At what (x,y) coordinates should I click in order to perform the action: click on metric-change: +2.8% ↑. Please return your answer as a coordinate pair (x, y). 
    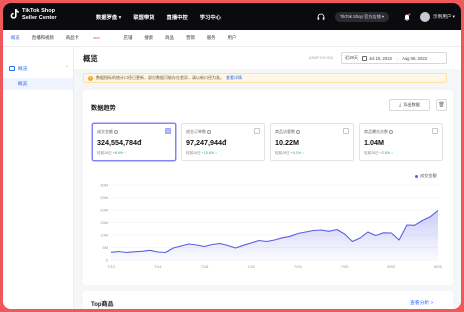
    Looking at the image, I should click on (386, 153).